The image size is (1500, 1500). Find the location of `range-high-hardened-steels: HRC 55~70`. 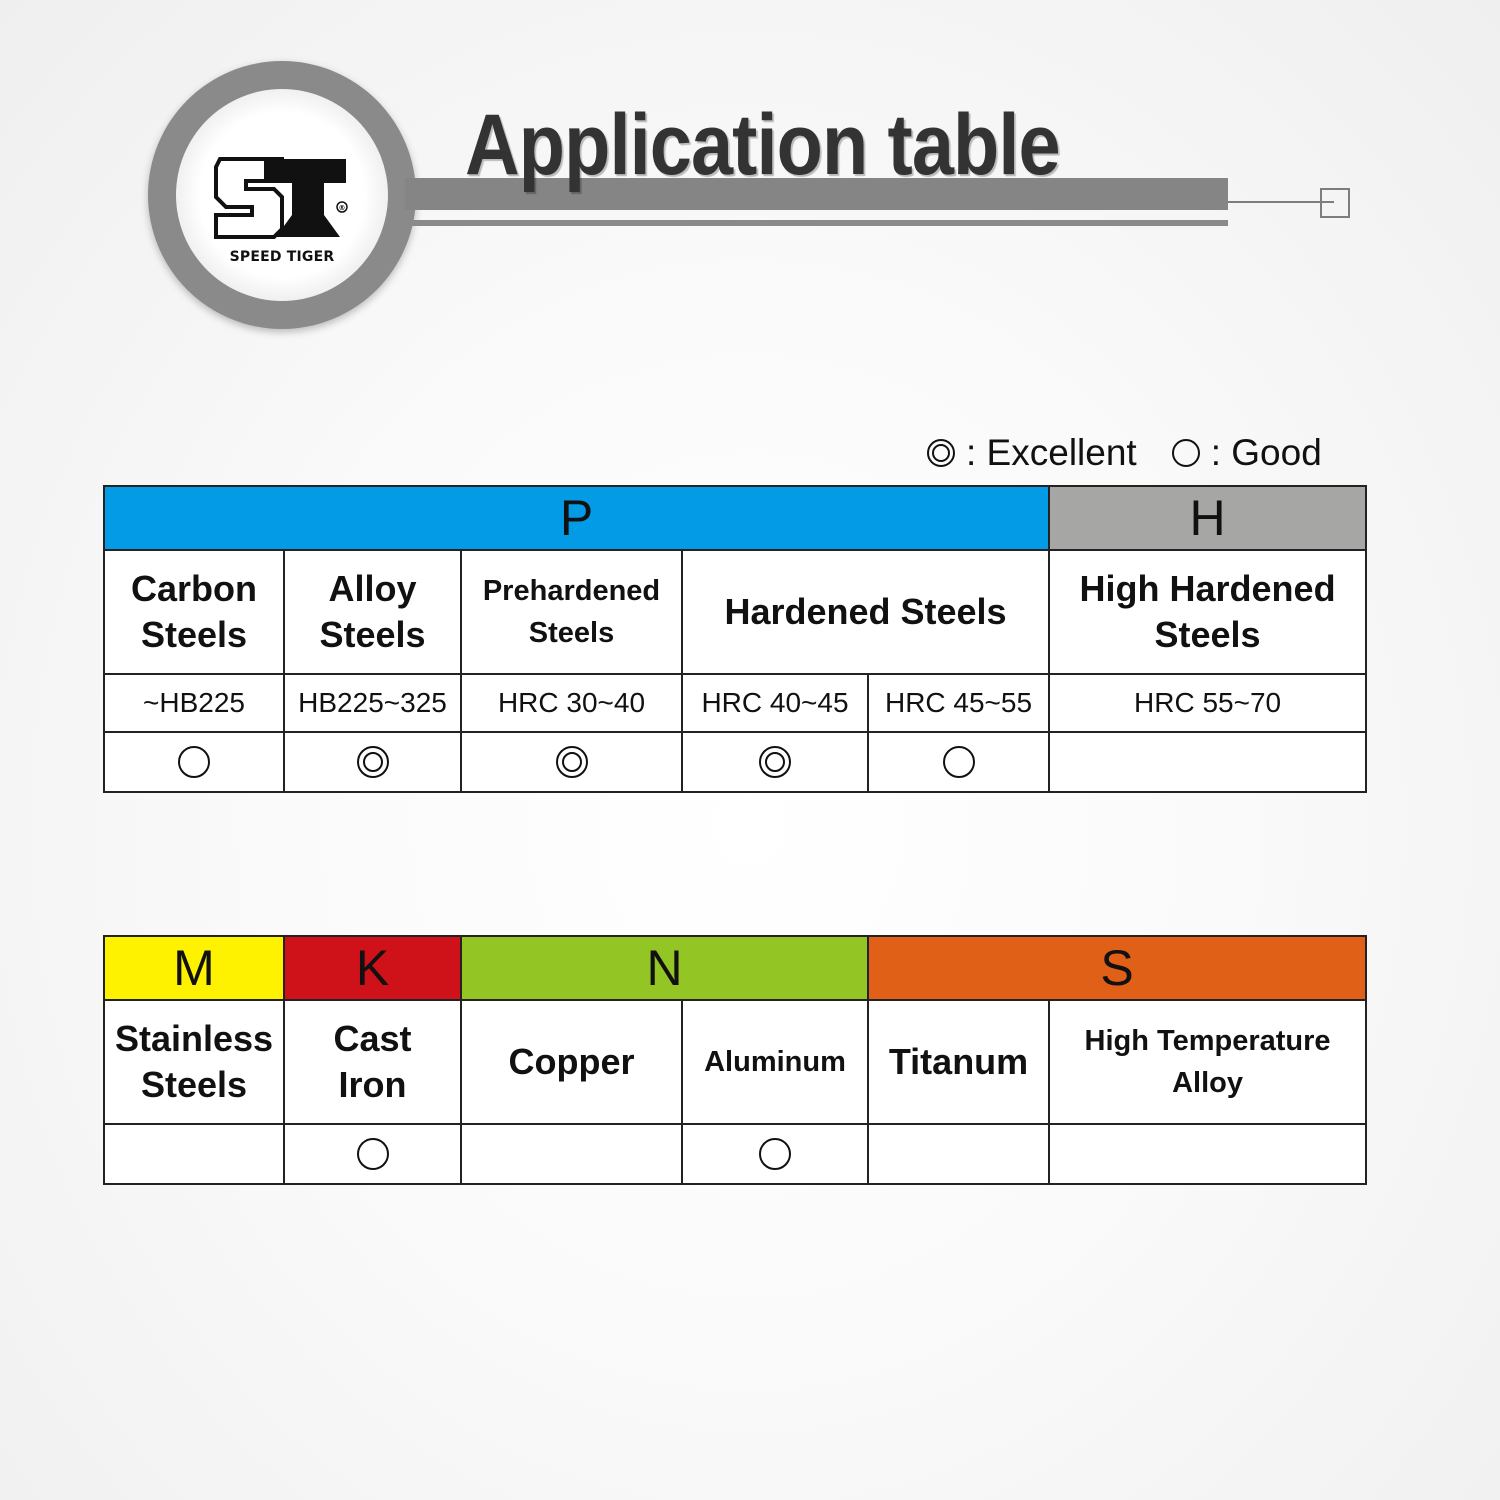

range-high-hardened-steels: HRC 55~70 is located at coordinates (1208, 703).